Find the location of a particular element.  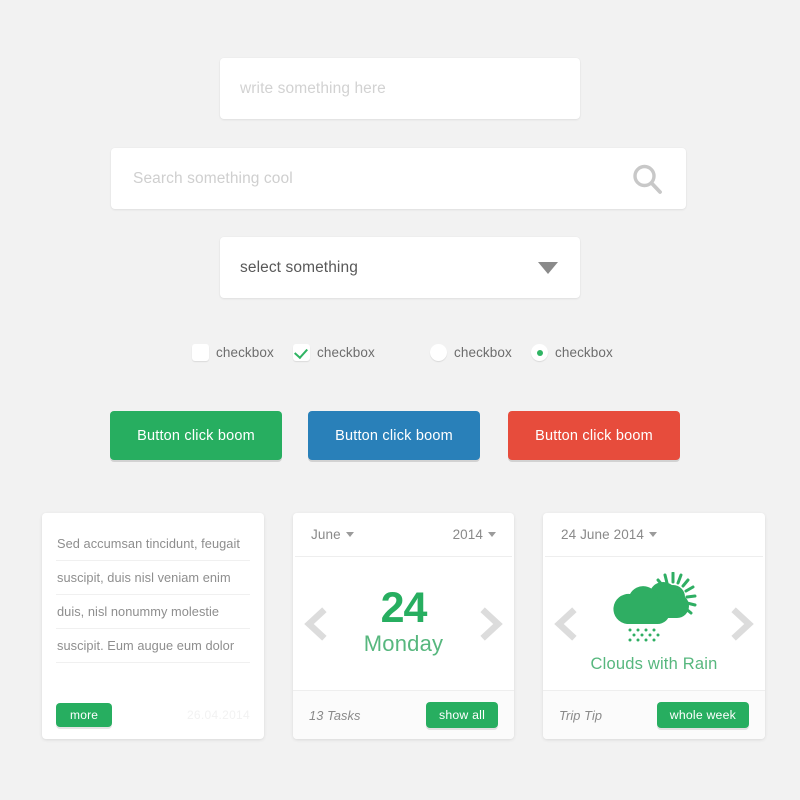

weather-card-header: 24 June 2014 is located at coordinates (654, 535).